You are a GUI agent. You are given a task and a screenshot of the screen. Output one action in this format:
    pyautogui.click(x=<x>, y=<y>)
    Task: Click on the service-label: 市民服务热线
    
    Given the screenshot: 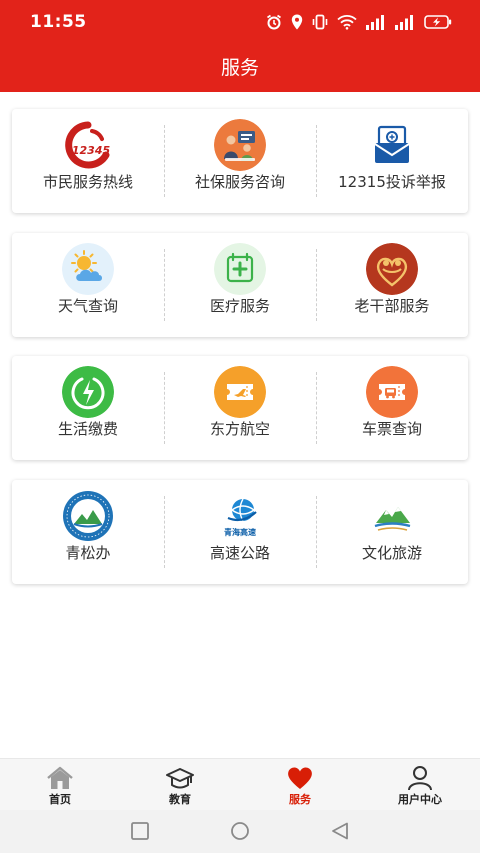 What is the action you would take?
    pyautogui.click(x=87, y=182)
    